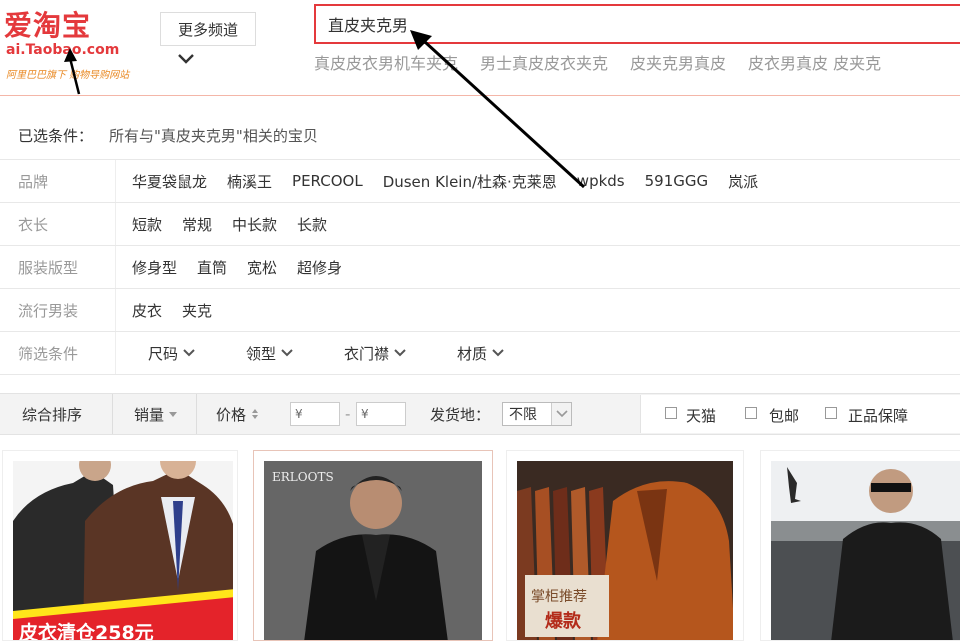 The height and width of the screenshot is (641, 960). I want to click on price-max-input: ¥, so click(381, 414).